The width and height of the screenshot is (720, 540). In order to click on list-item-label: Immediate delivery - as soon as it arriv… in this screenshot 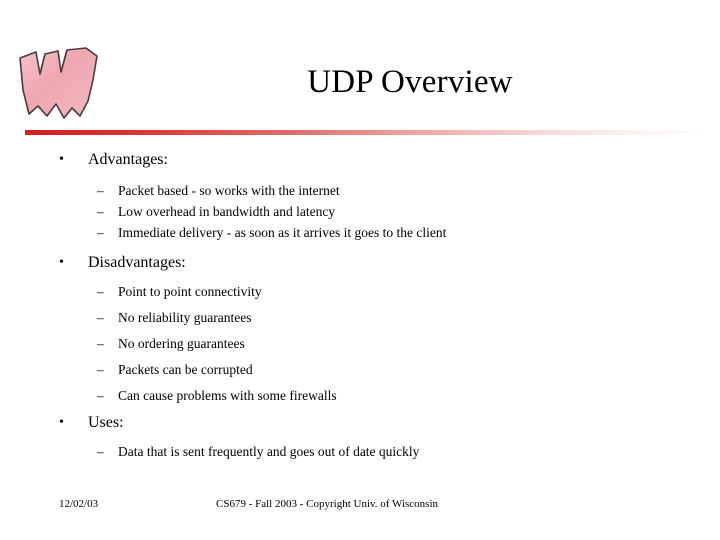, I will do `click(282, 232)`.